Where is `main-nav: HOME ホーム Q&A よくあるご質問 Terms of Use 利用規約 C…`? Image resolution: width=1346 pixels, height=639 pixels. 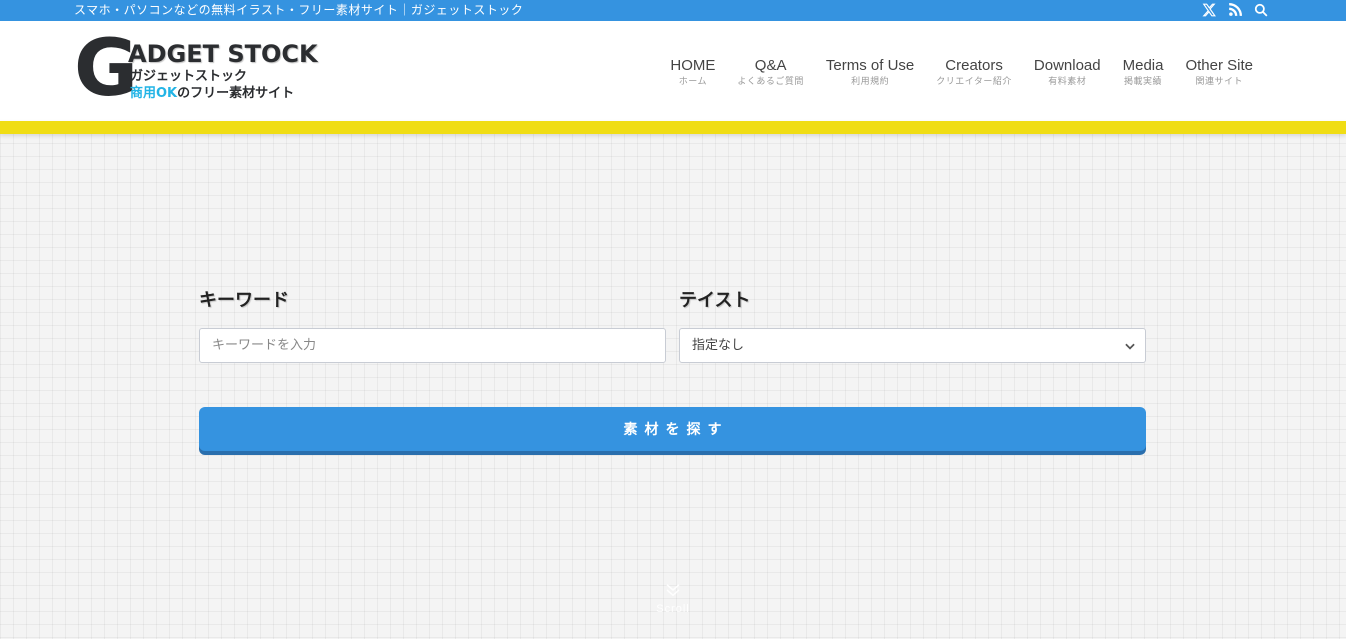 main-nav: HOME ホーム Q&A よくあるご質問 Terms of Use 利用規約 C… is located at coordinates (961, 72).